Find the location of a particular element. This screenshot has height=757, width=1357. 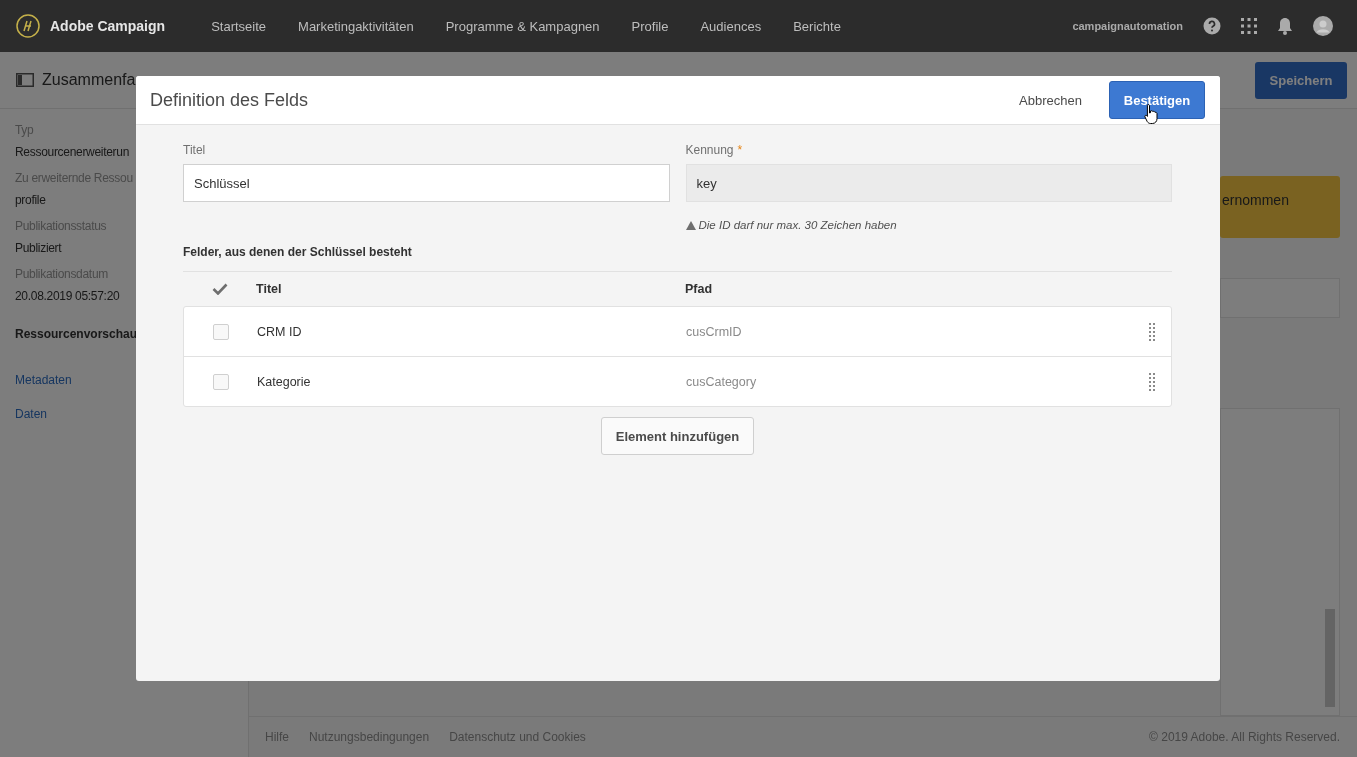

dialog-title: Definition des Felds is located at coordinates (230, 100).